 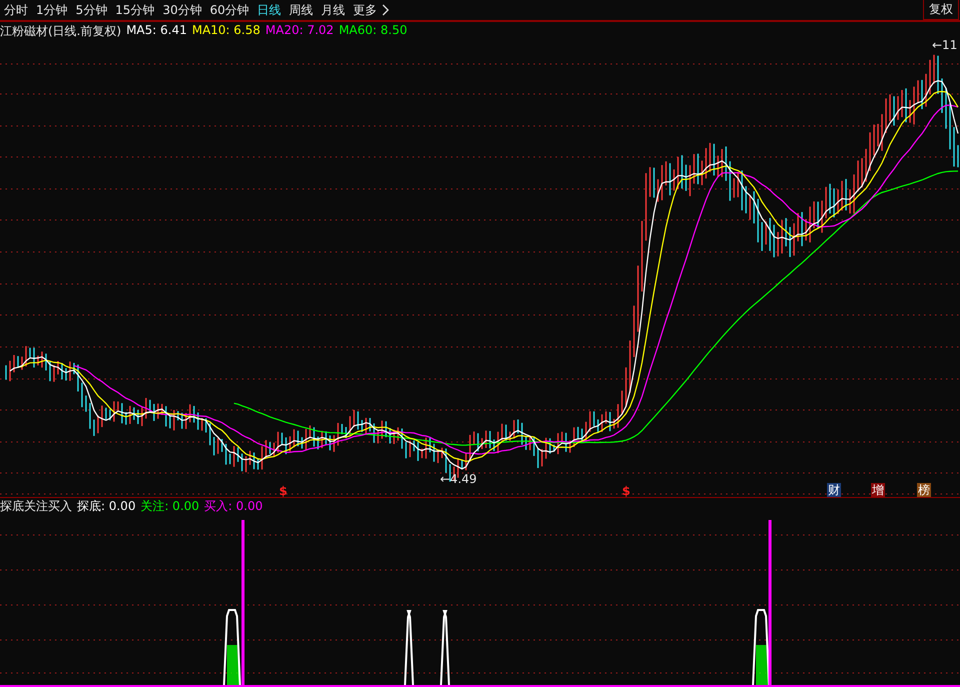 What do you see at coordinates (92, 10) in the screenshot?
I see `period-tab: 5分钟` at bounding box center [92, 10].